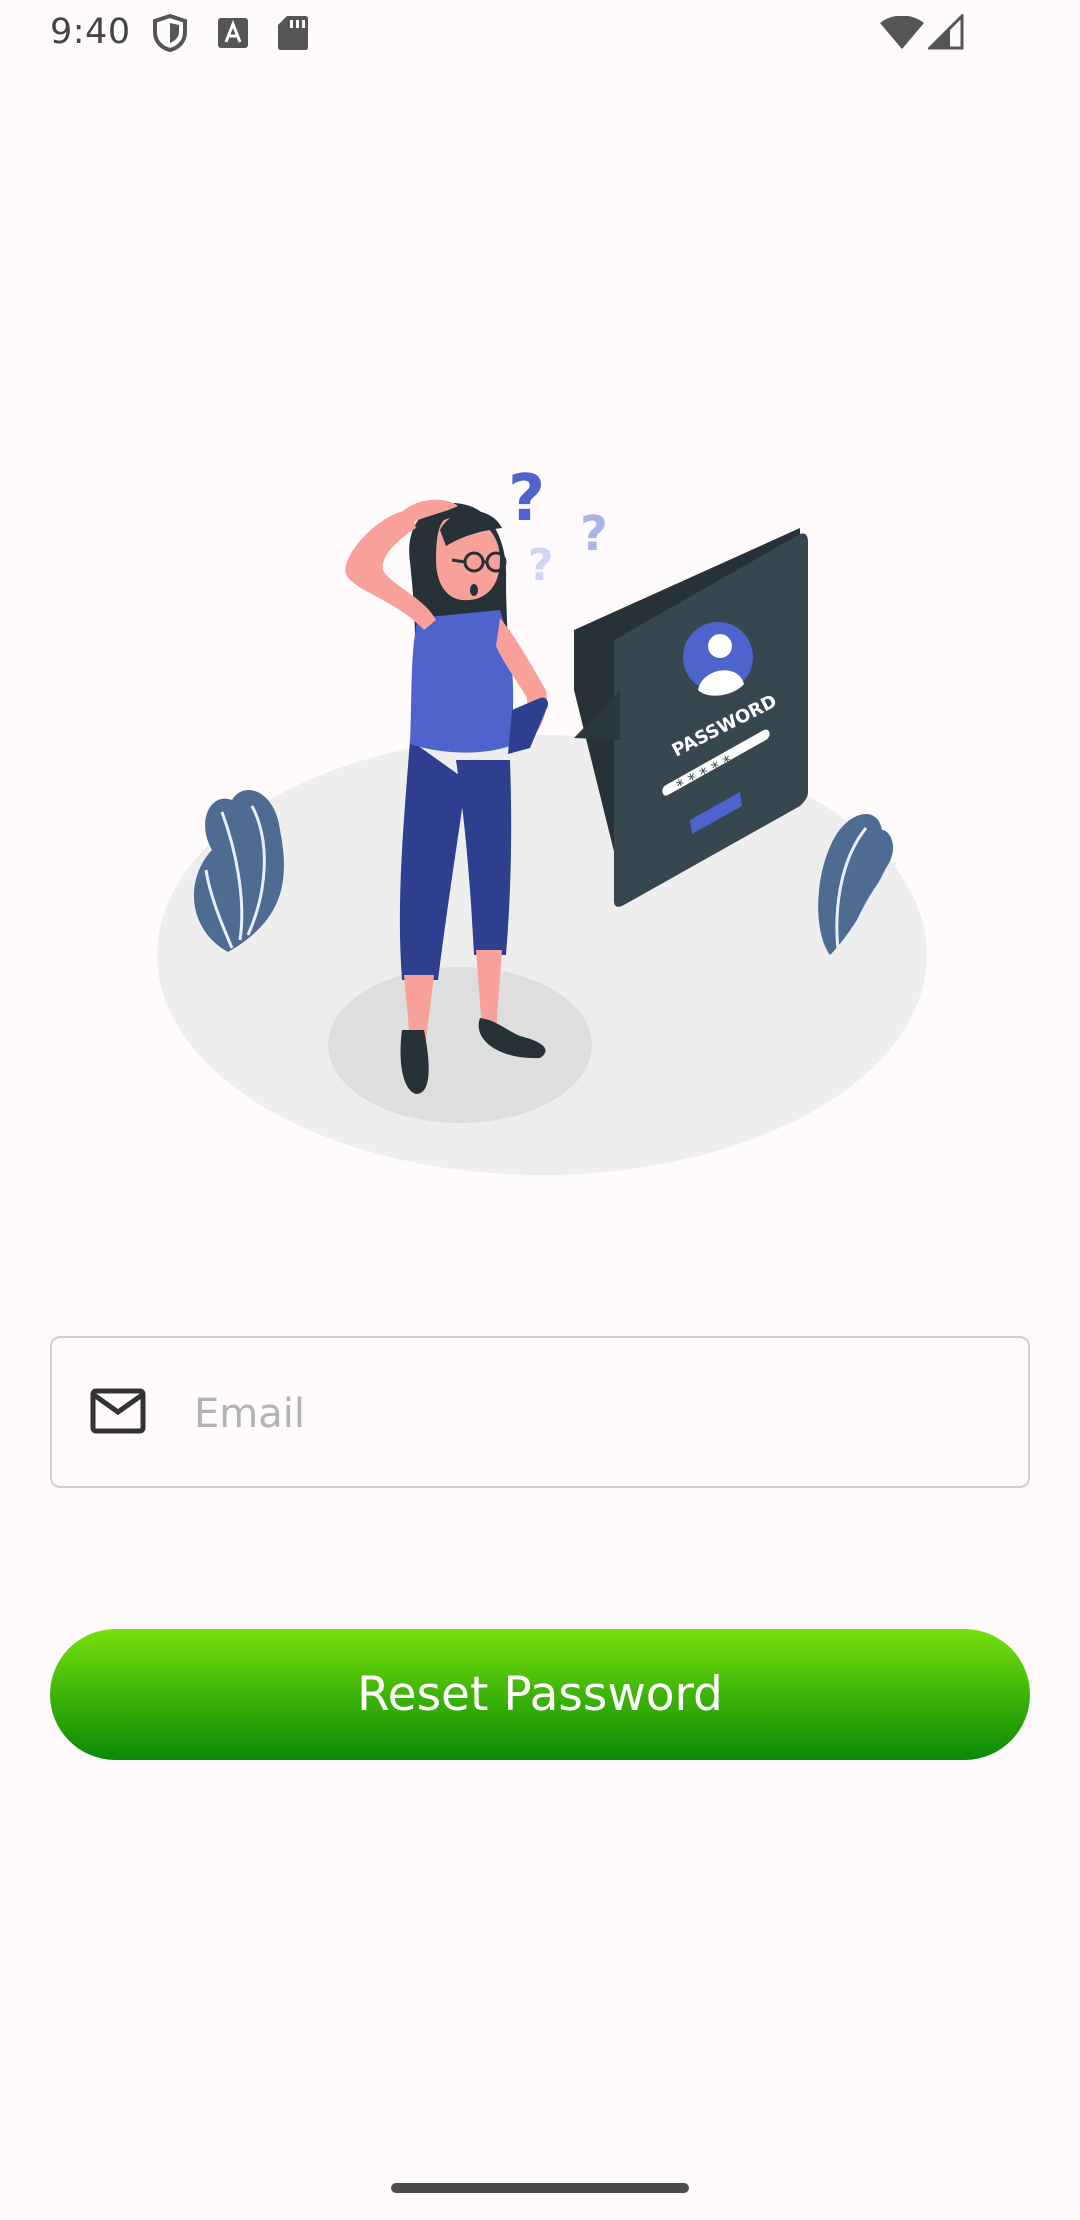 The height and width of the screenshot is (2220, 1080). I want to click on sd-card-icon, so click(293, 33).